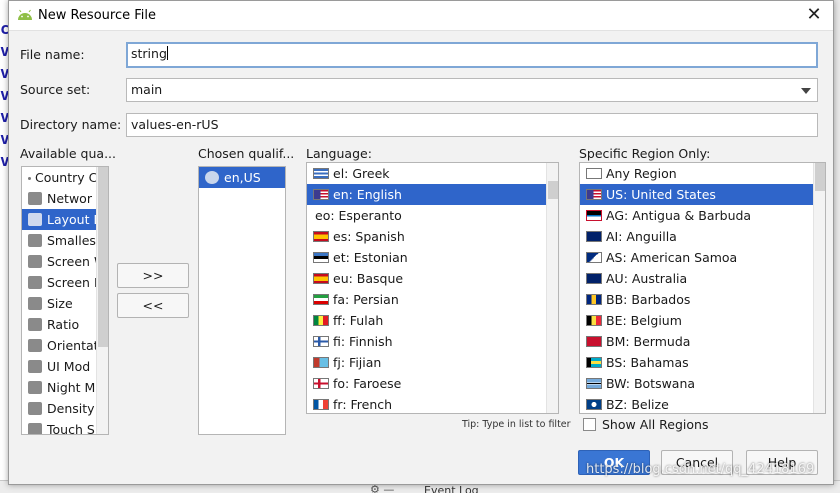 Image resolution: width=840 pixels, height=493 pixels. What do you see at coordinates (432, 173) in the screenshot?
I see `list-item: el: Greek` at bounding box center [432, 173].